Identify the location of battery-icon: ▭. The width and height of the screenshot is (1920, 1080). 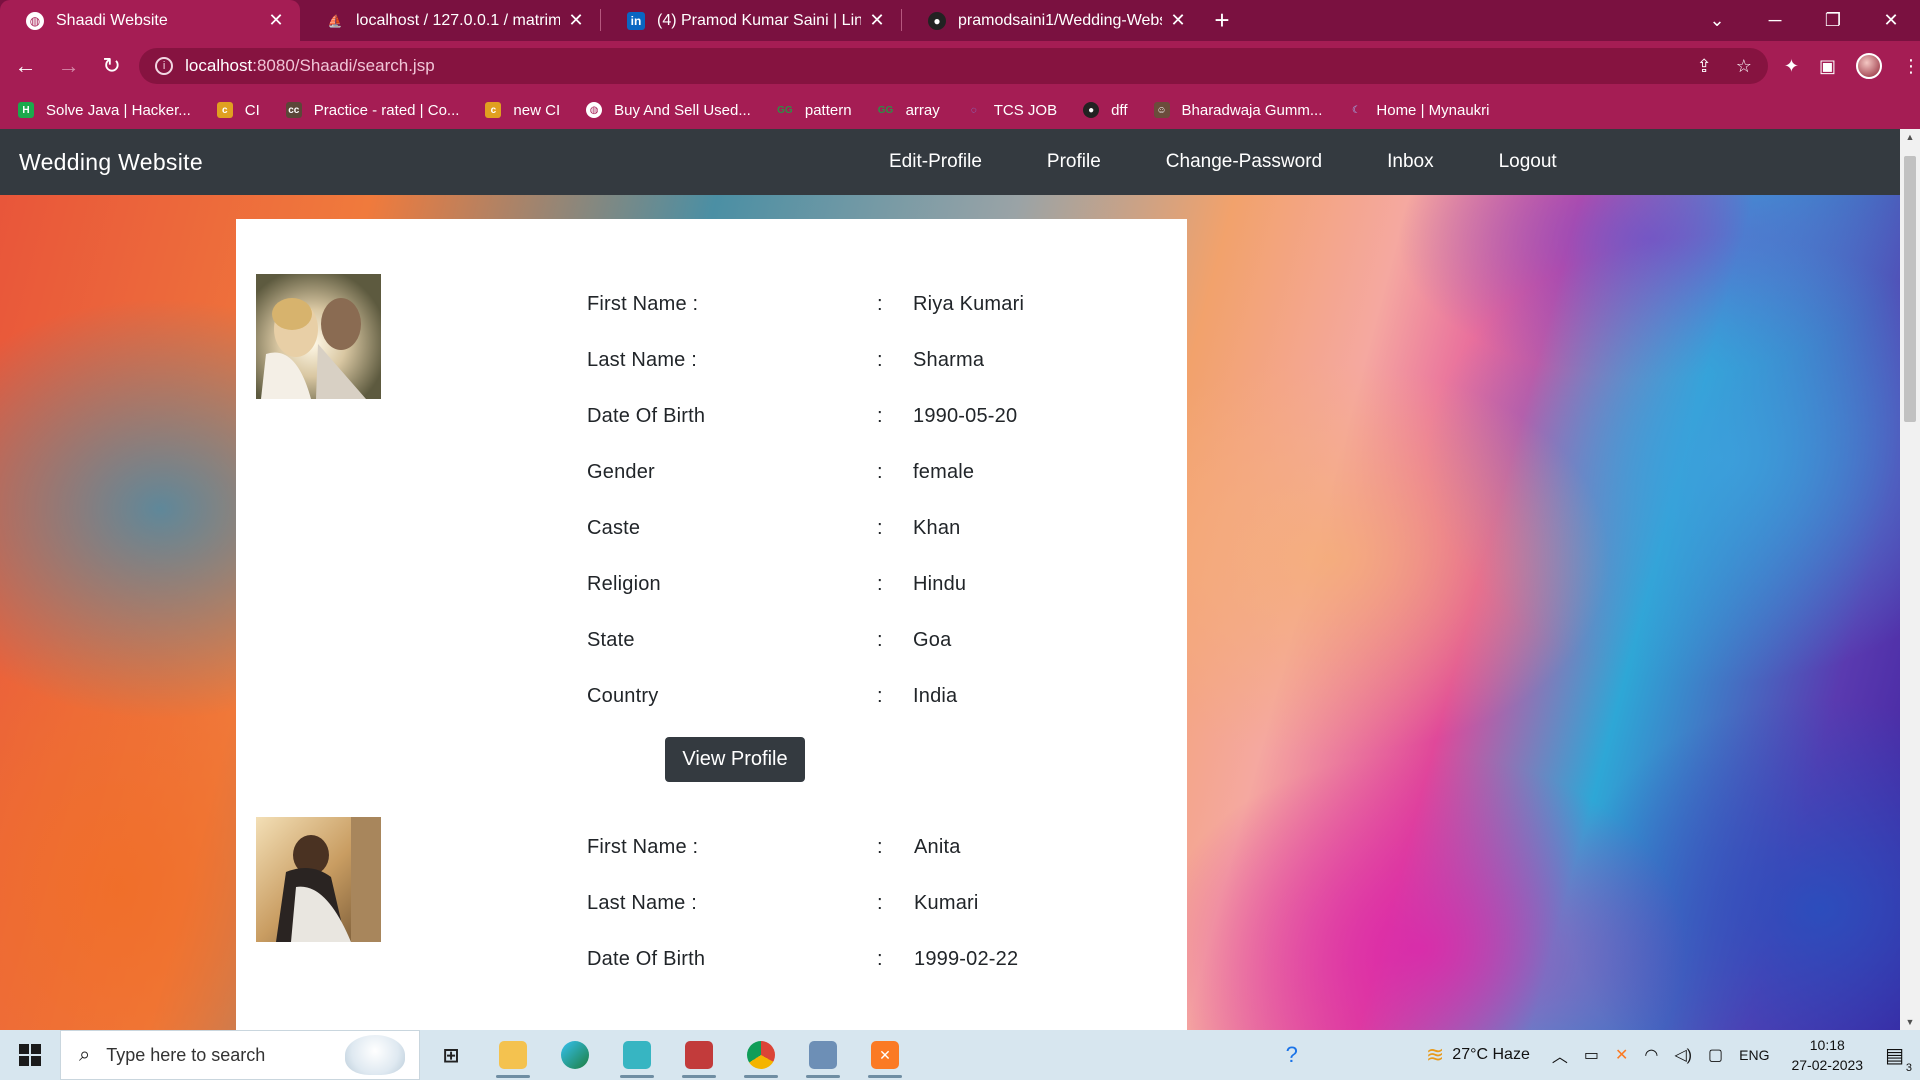
(1591, 1055).